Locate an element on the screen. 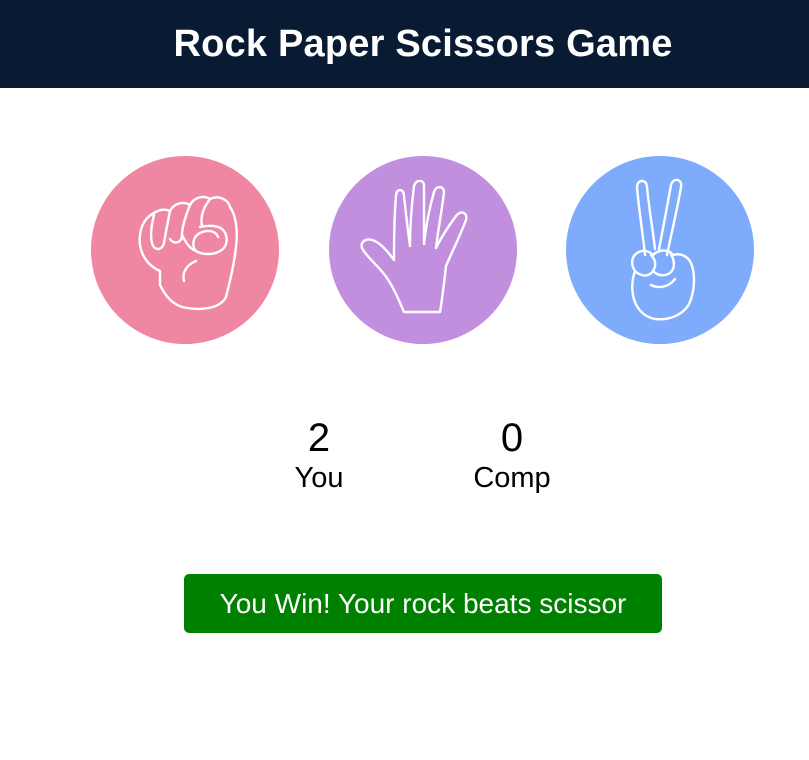 The width and height of the screenshot is (809, 760). choice-paper-button is located at coordinates (423, 250).